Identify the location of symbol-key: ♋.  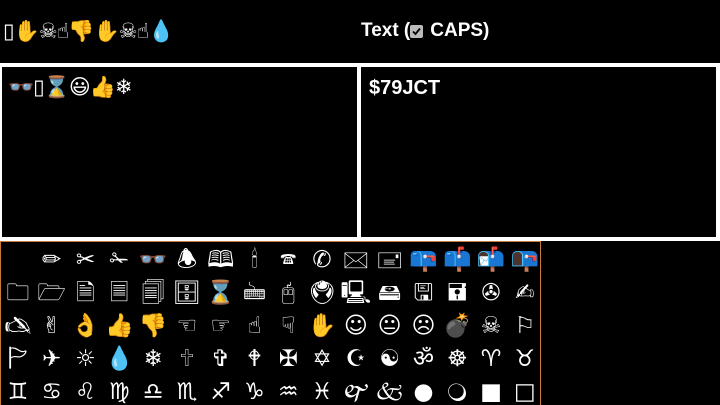
(52, 390).